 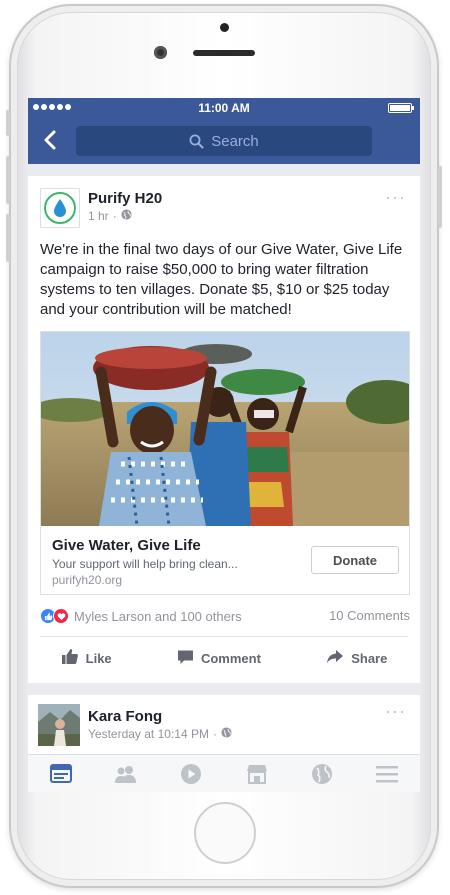 What do you see at coordinates (185, 658) in the screenshot?
I see `comment-bubble-icon` at bounding box center [185, 658].